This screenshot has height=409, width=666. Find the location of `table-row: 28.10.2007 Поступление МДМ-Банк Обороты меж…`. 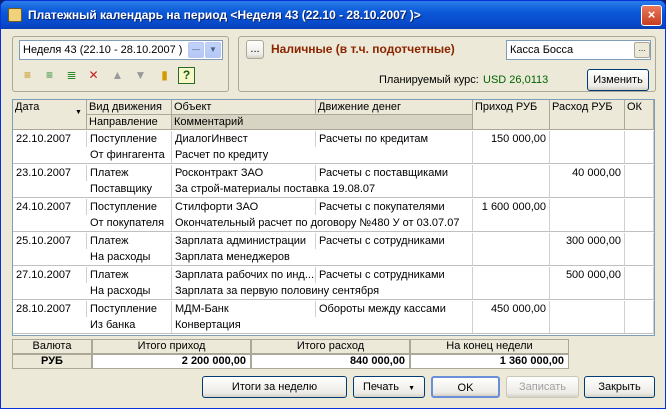

table-row: 28.10.2007 Поступление МДМ-Банк Обороты меж… is located at coordinates (333, 317).